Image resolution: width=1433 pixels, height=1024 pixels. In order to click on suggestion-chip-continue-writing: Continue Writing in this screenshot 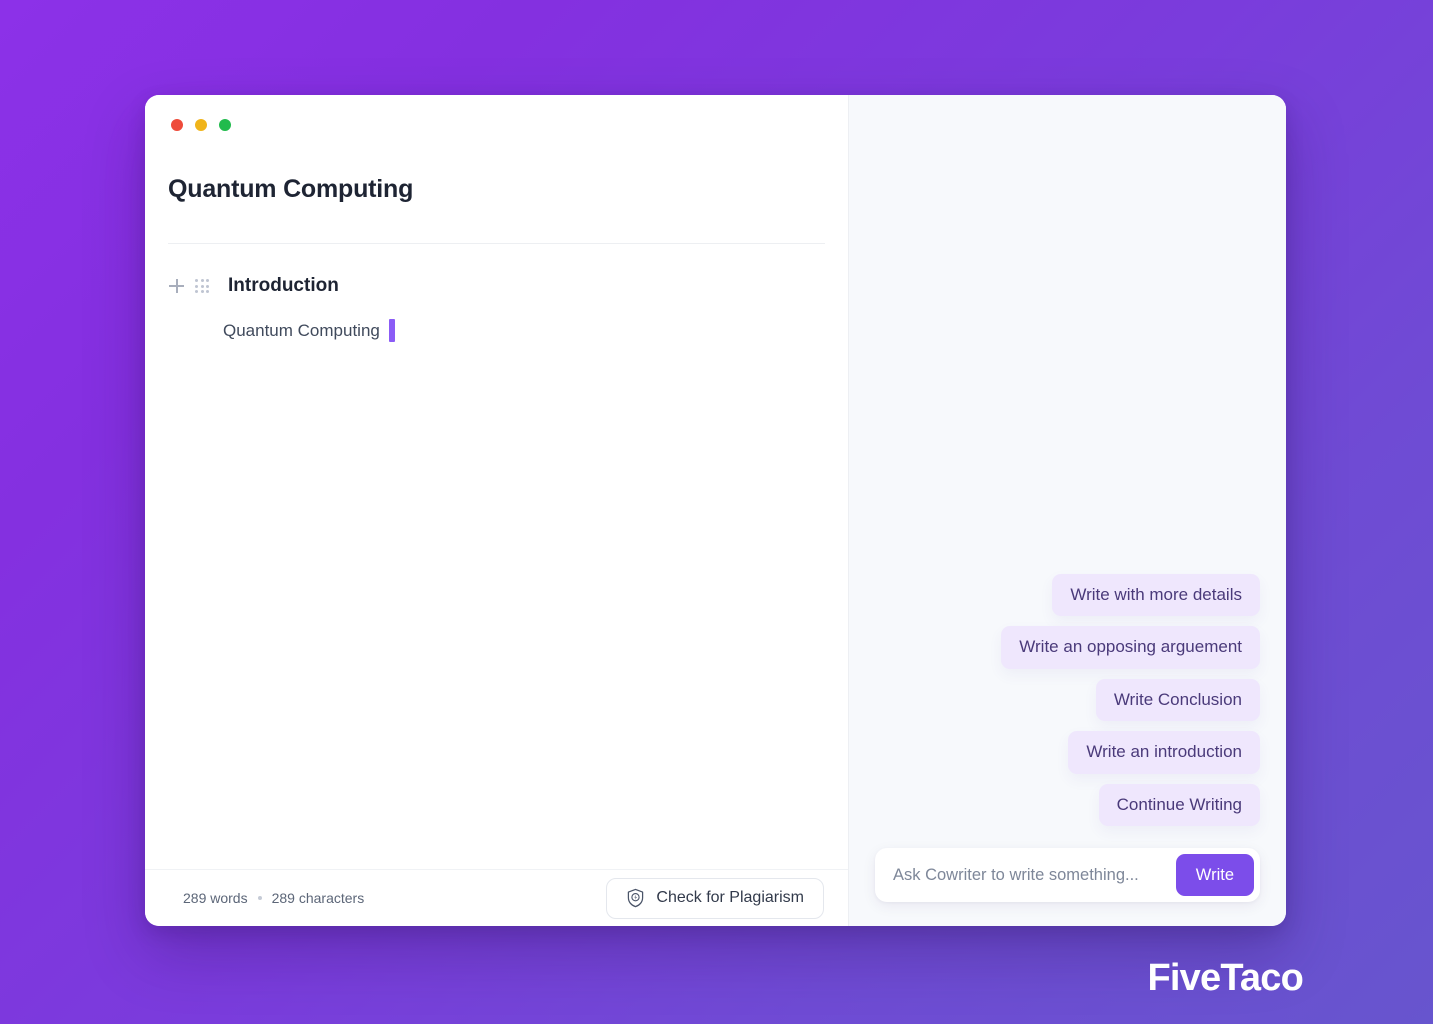, I will do `click(1179, 804)`.